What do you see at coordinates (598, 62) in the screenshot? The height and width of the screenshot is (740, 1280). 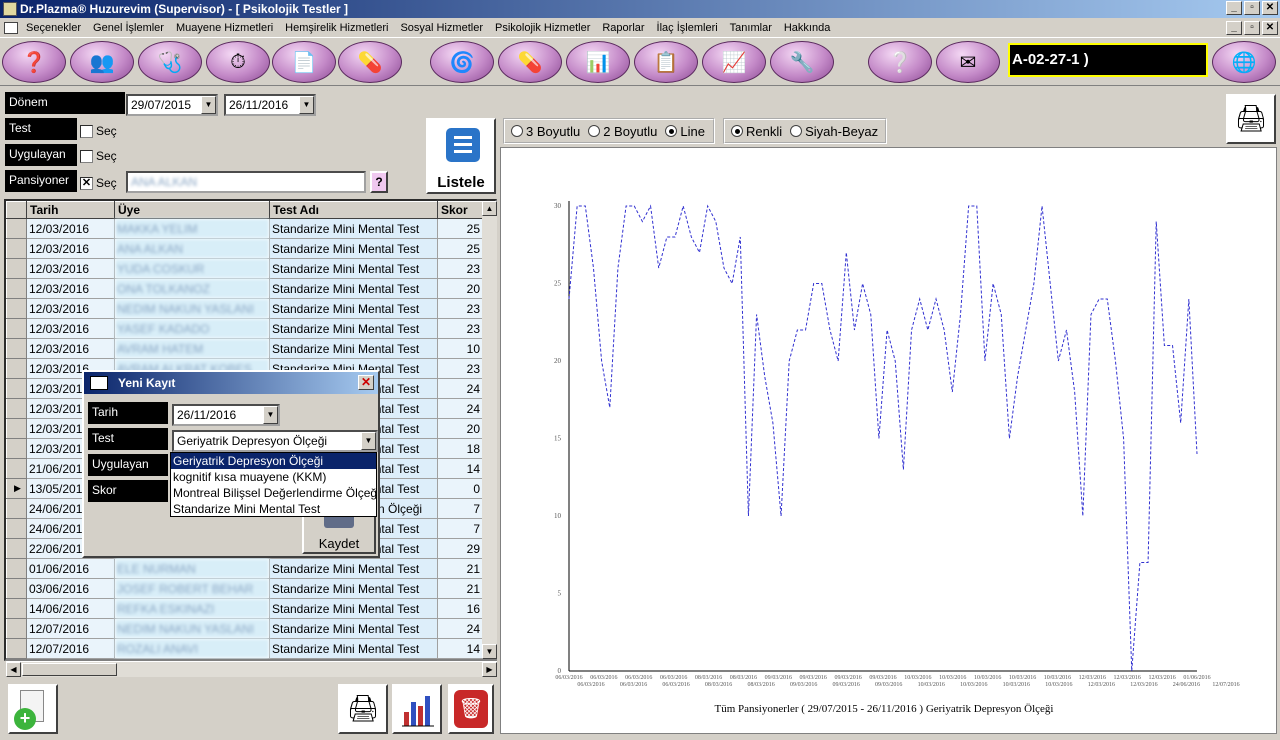 I see `report-icon: 📊` at bounding box center [598, 62].